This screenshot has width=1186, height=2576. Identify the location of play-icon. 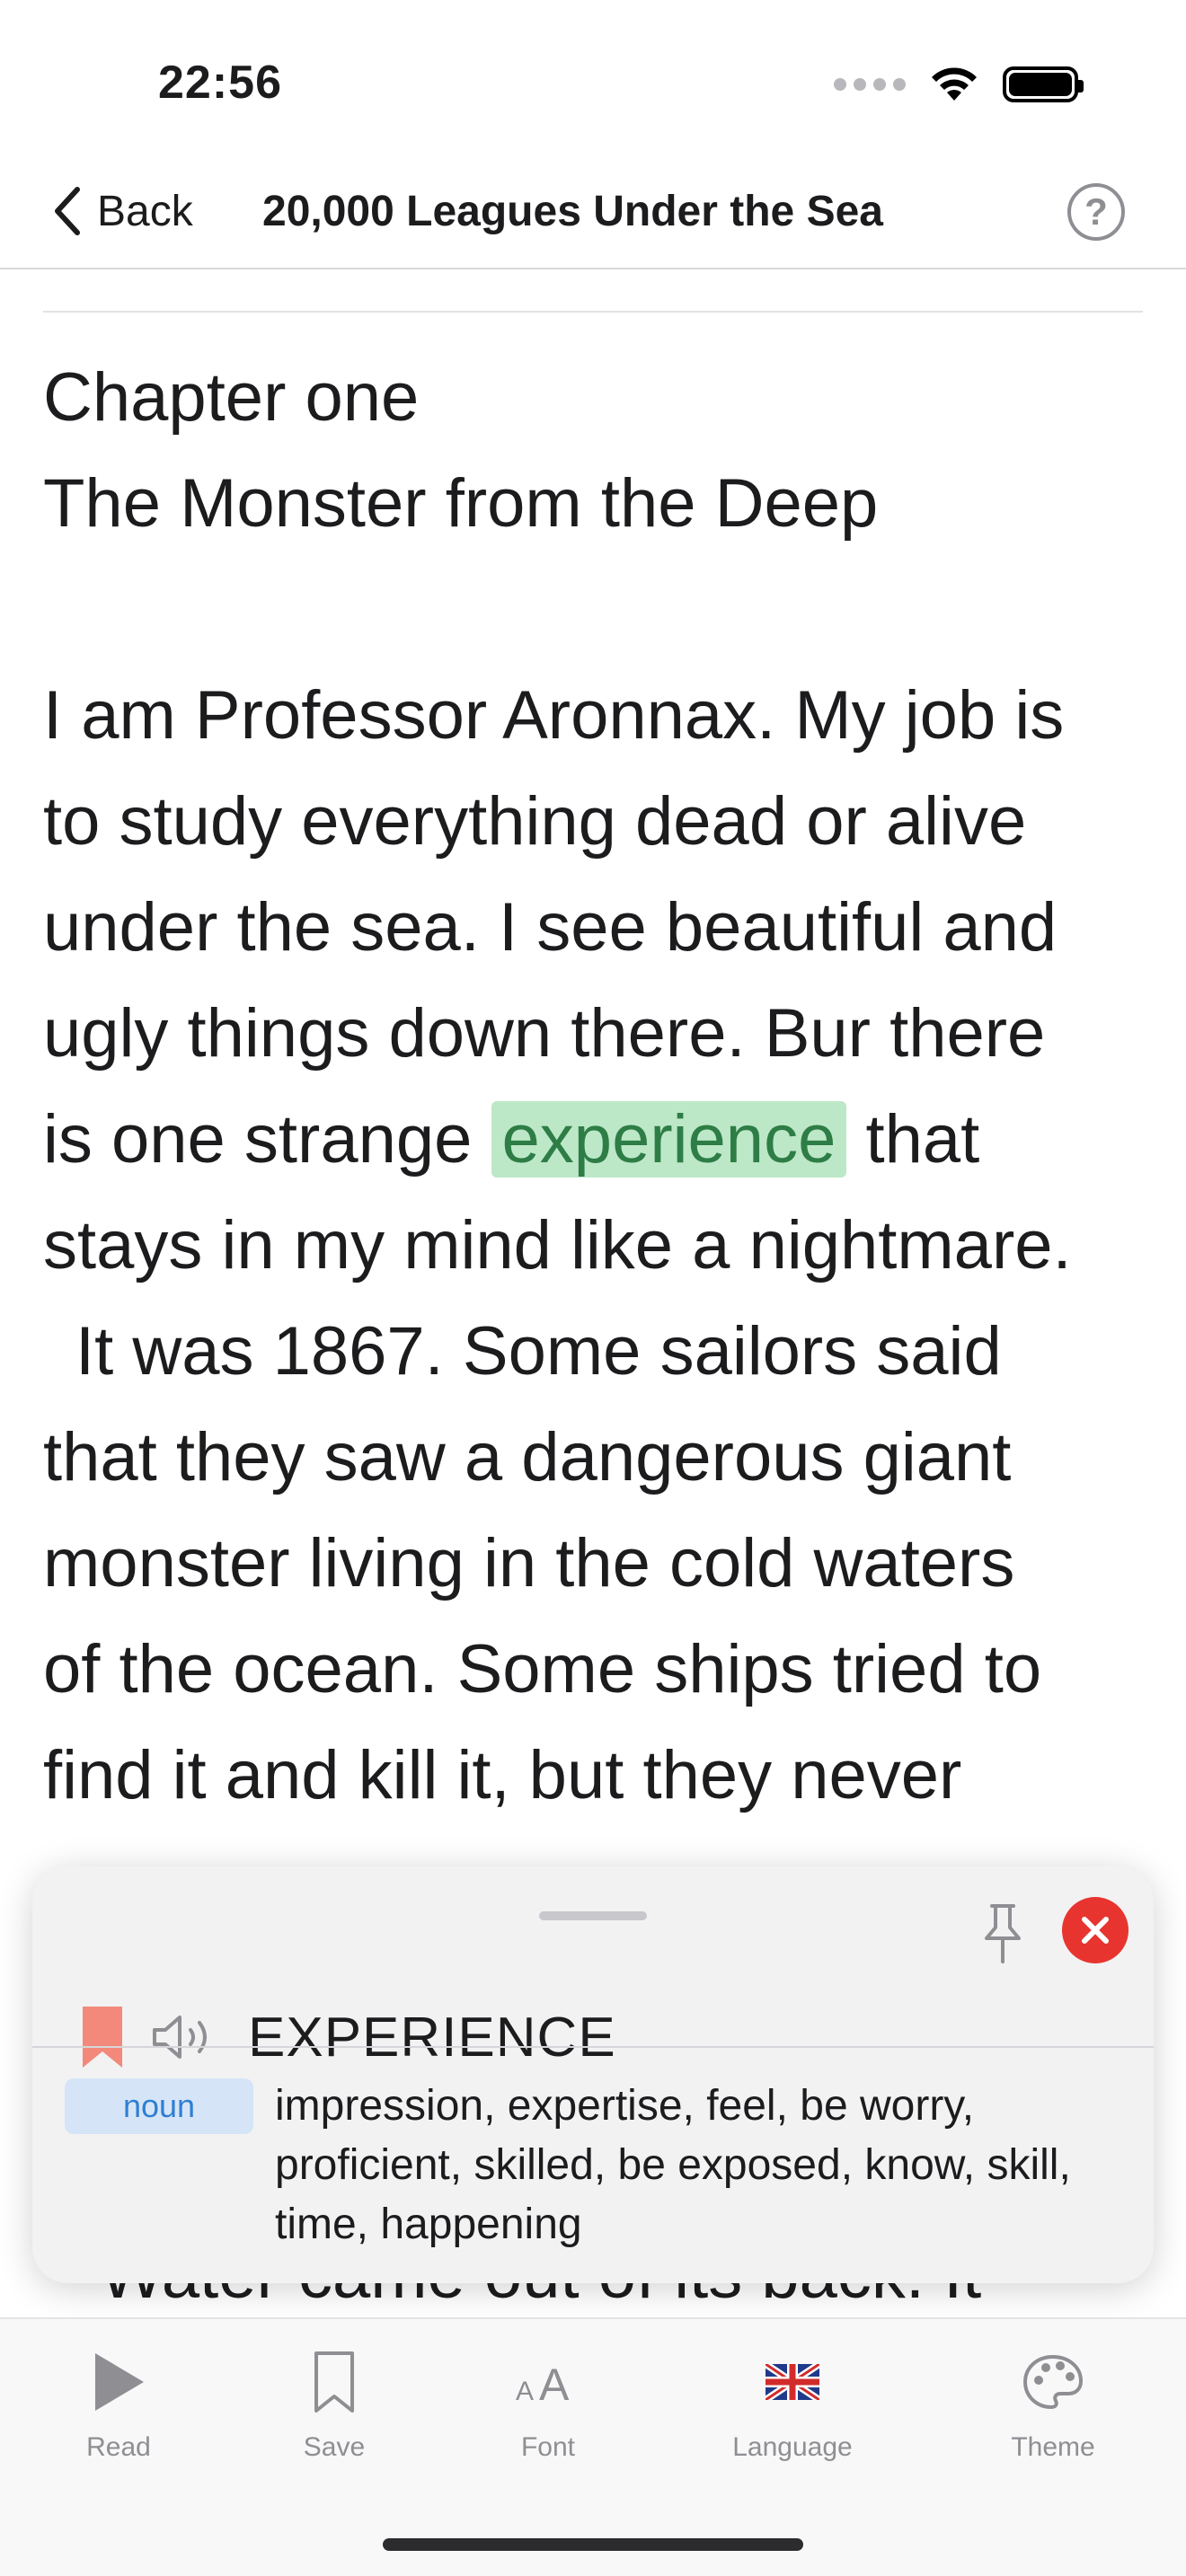
(119, 2382).